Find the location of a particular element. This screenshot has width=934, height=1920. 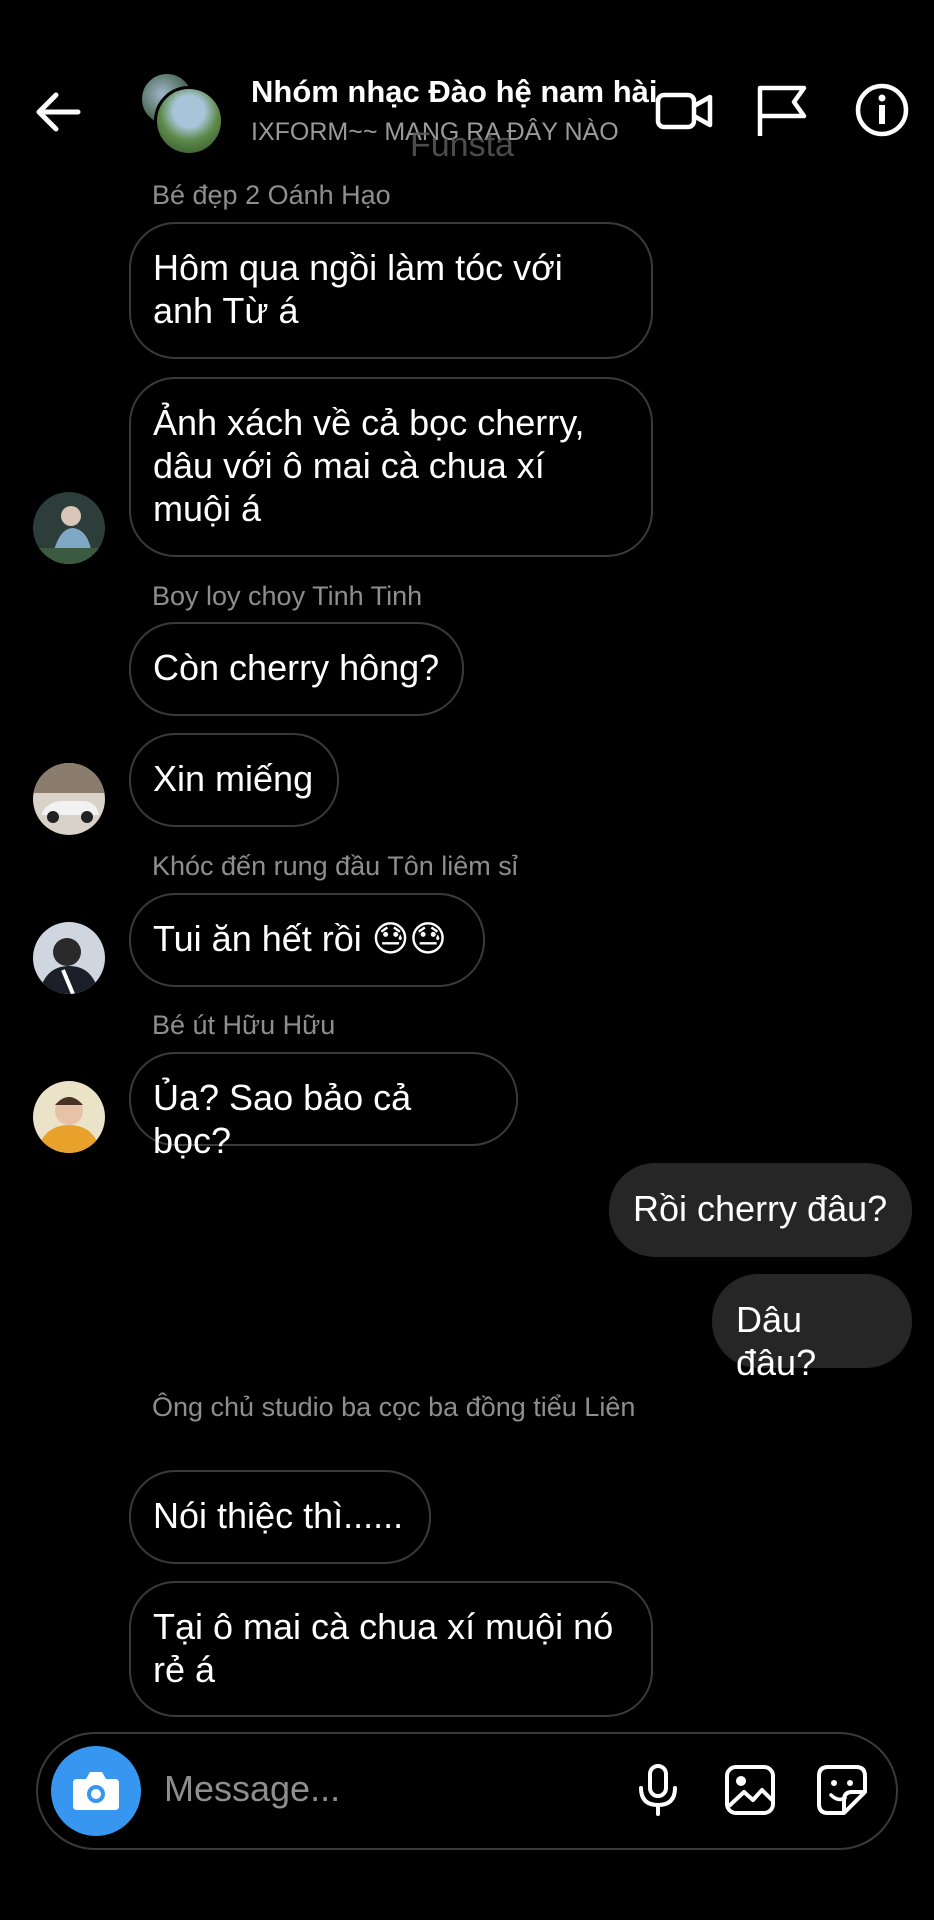

gallery-icon is located at coordinates (750, 1790).